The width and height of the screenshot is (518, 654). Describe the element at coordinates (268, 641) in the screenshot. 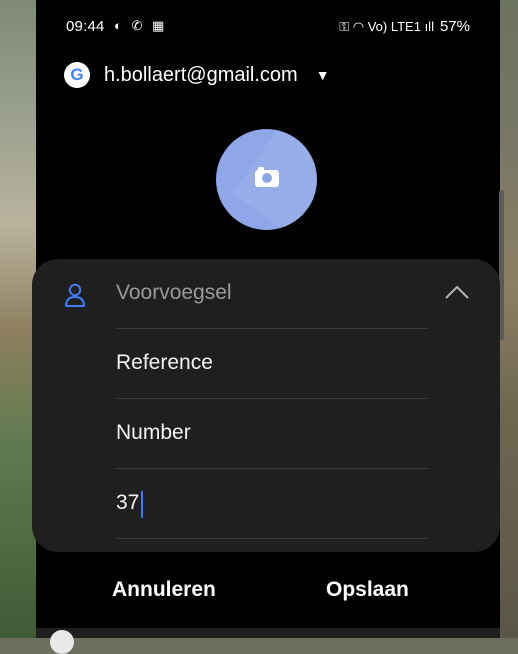

I see `next-section-peek` at that location.